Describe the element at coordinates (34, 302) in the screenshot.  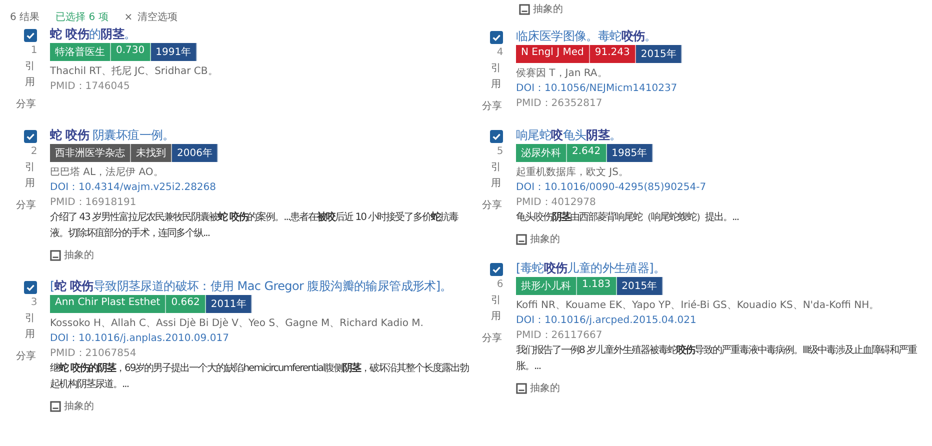
I see `result-number: 3` at that location.